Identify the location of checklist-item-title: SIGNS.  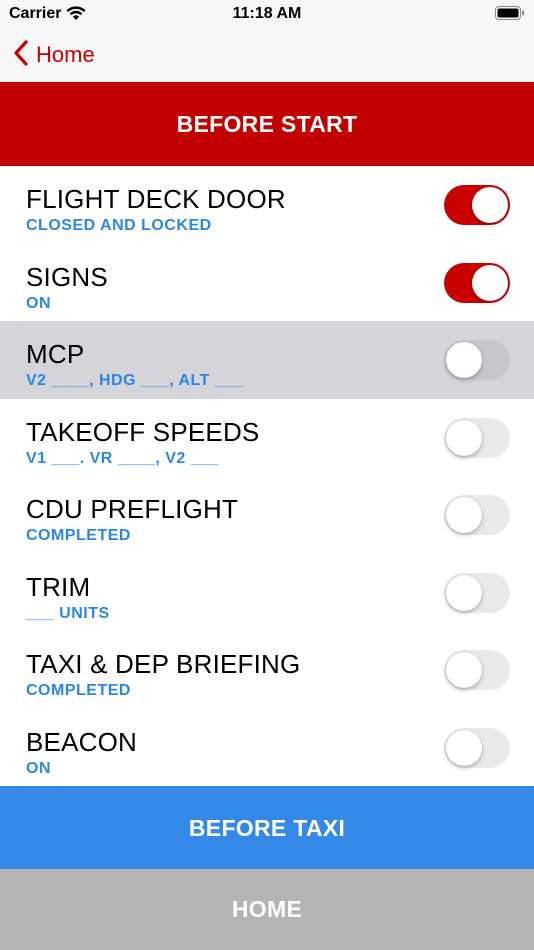
(67, 276).